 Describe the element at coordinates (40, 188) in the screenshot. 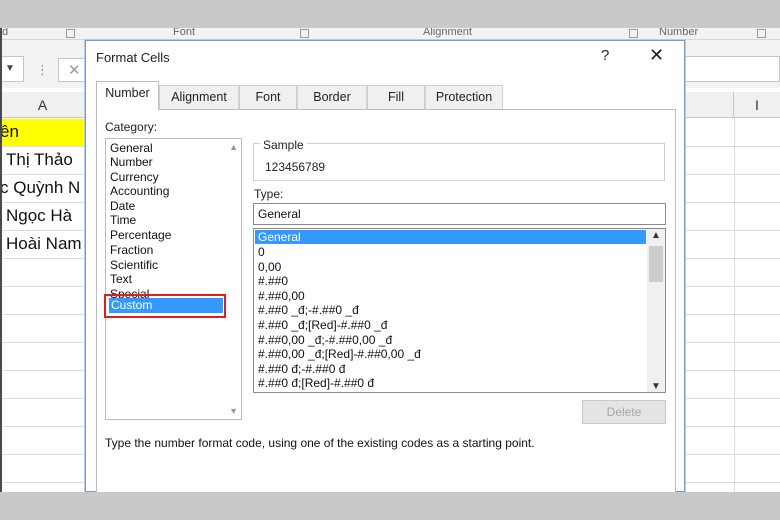

I see `cell-a3: c Quỳnh N` at that location.